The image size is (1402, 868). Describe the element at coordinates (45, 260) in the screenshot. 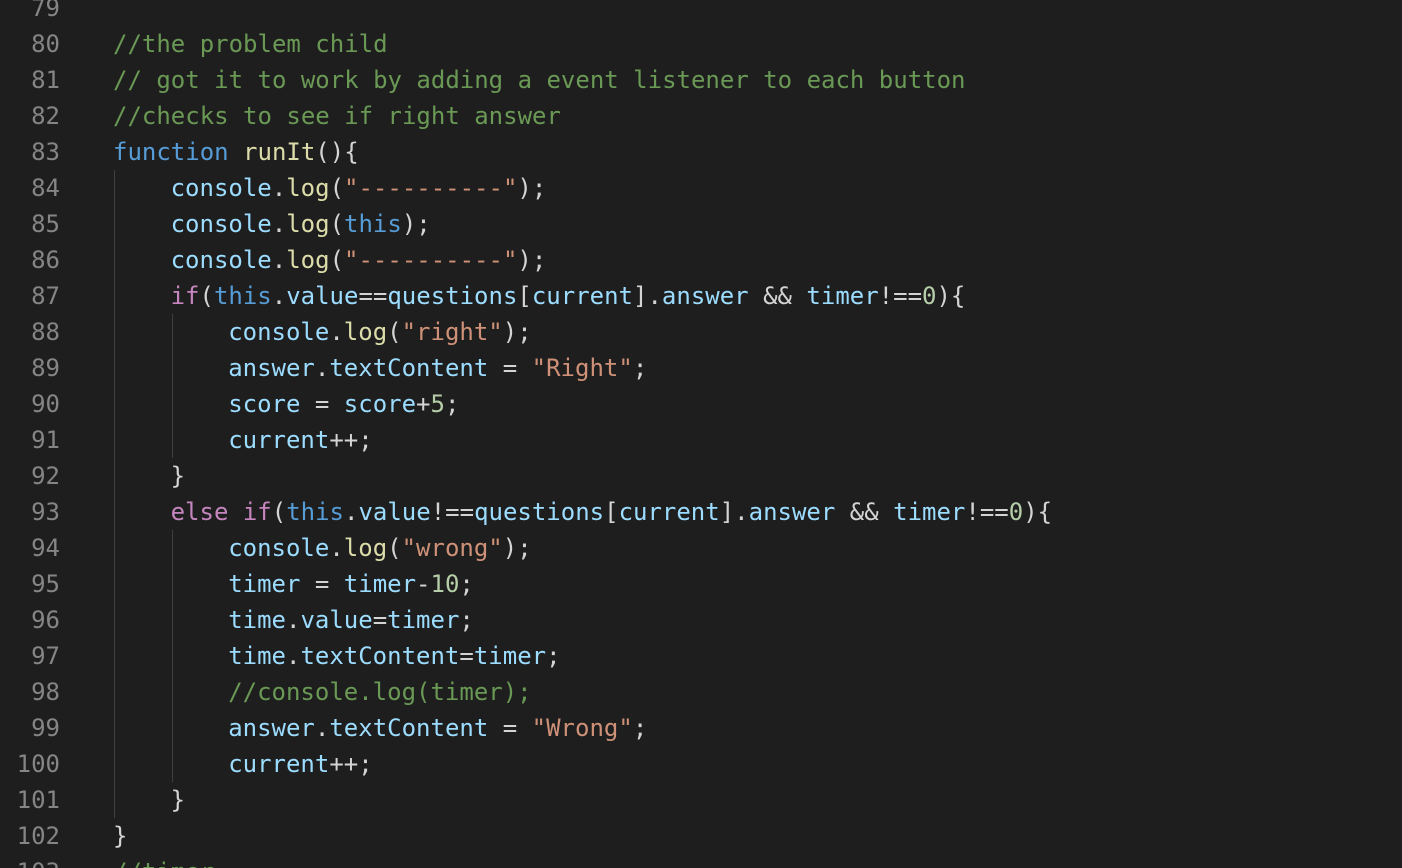

I see `line-number: 86` at that location.